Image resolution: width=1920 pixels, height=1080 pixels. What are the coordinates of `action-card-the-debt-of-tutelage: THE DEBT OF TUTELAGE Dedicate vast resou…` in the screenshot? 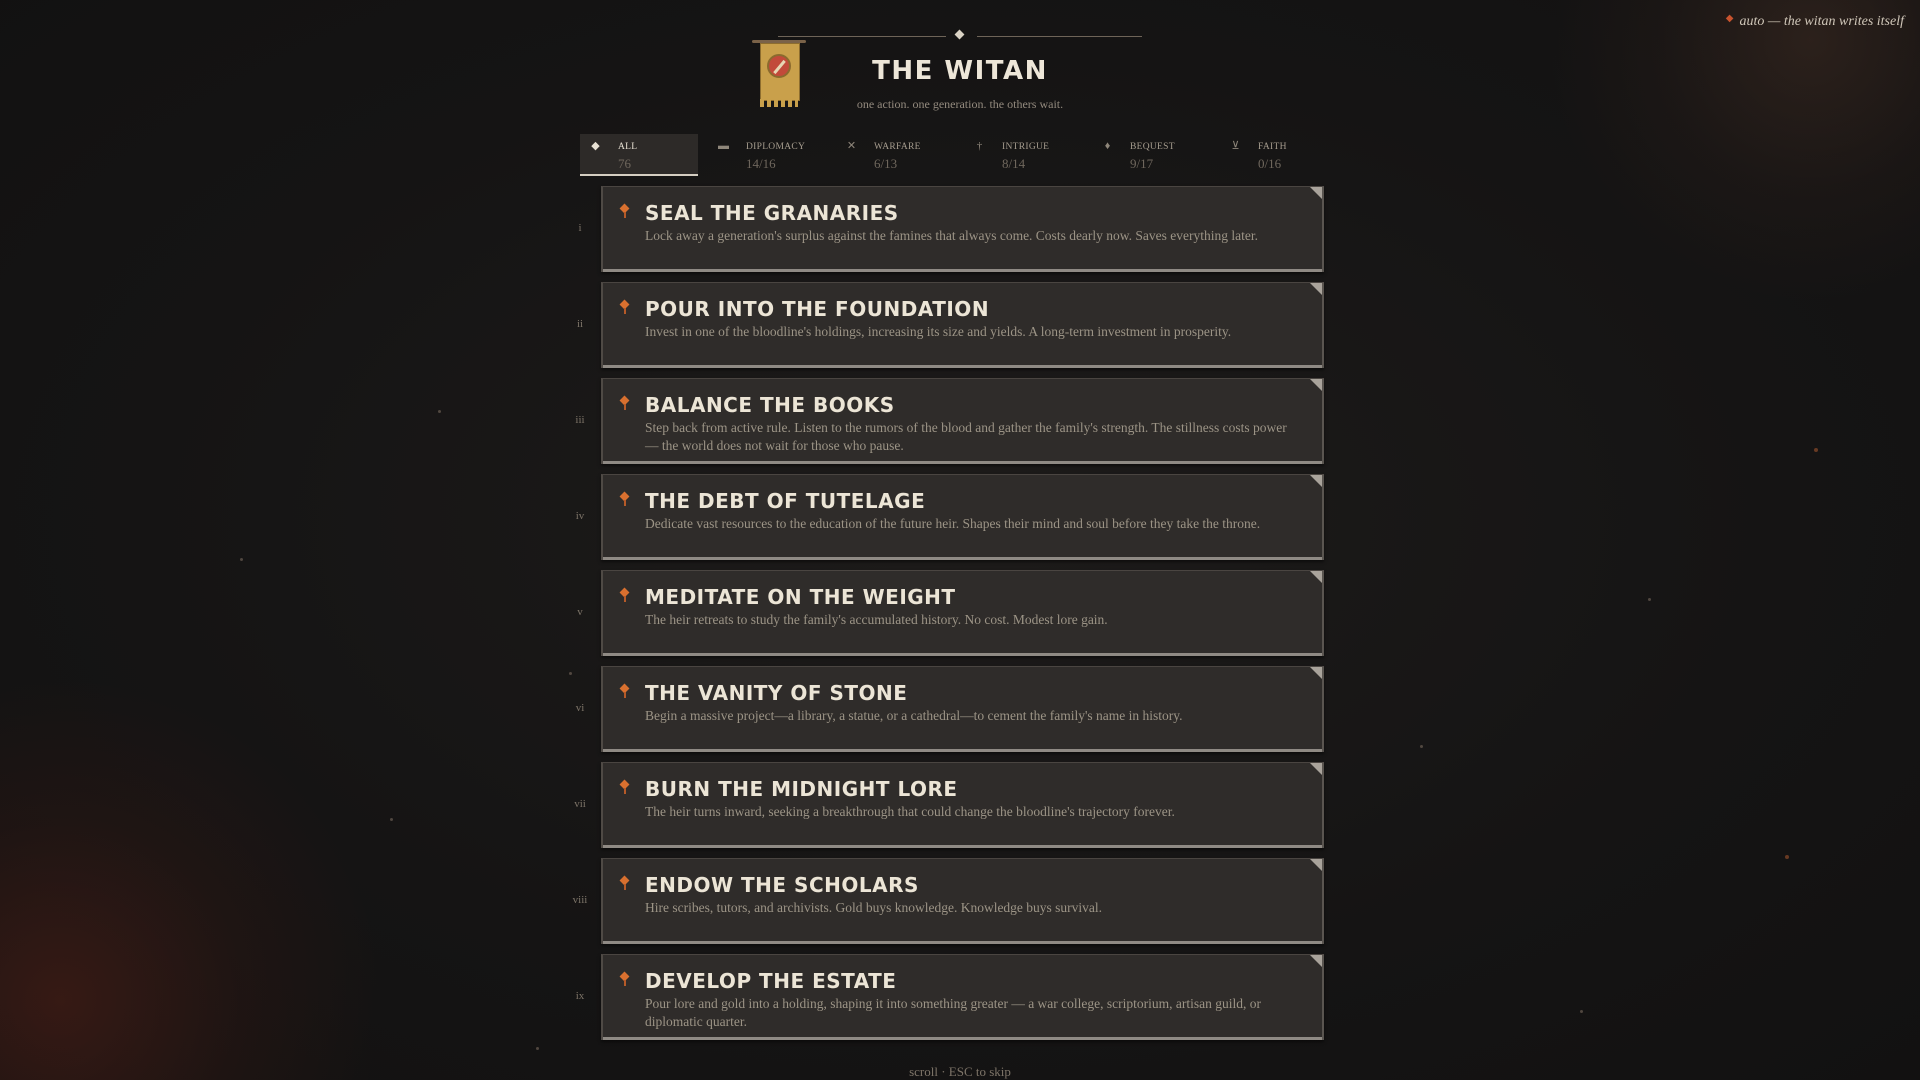 It's located at (962, 517).